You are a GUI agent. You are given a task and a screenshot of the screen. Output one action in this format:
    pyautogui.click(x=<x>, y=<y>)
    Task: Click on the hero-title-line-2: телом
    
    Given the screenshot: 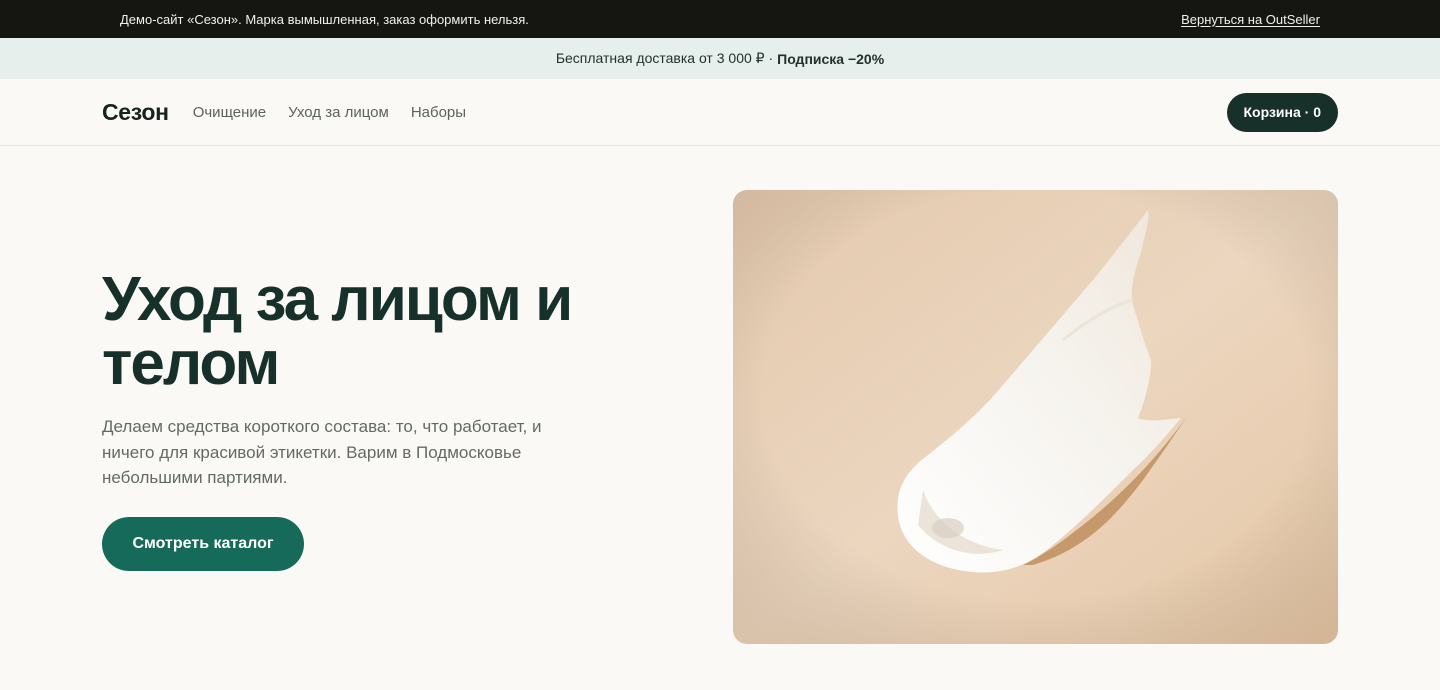 What is the action you would take?
    pyautogui.click(x=191, y=363)
    